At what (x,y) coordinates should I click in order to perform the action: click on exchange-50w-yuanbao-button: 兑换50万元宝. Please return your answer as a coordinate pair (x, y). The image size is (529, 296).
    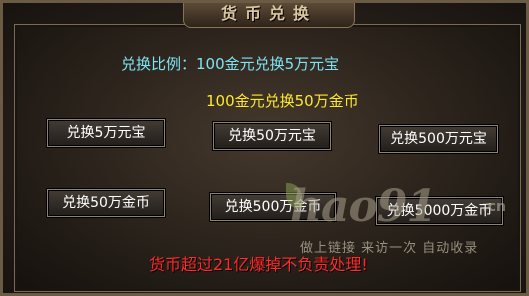
    Looking at the image, I should click on (272, 136).